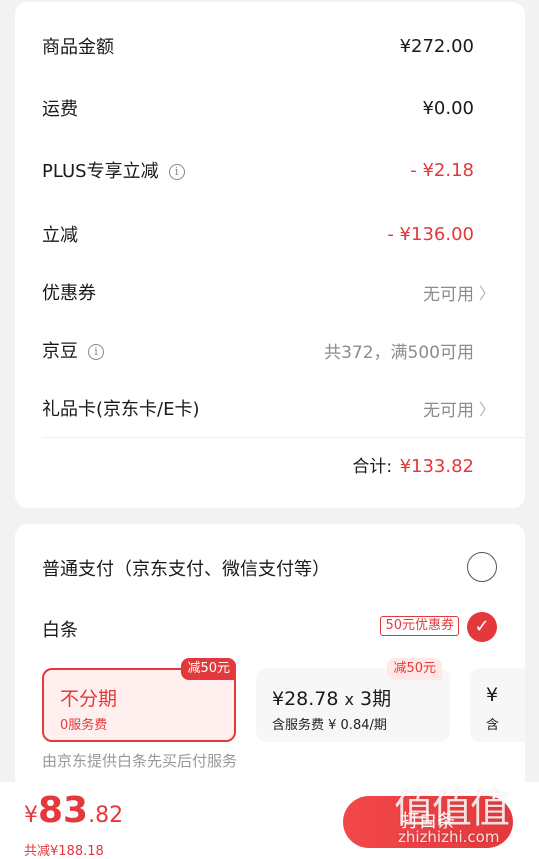  Describe the element at coordinates (442, 170) in the screenshot. I see `plus-discount-value: - ¥2.18` at that location.